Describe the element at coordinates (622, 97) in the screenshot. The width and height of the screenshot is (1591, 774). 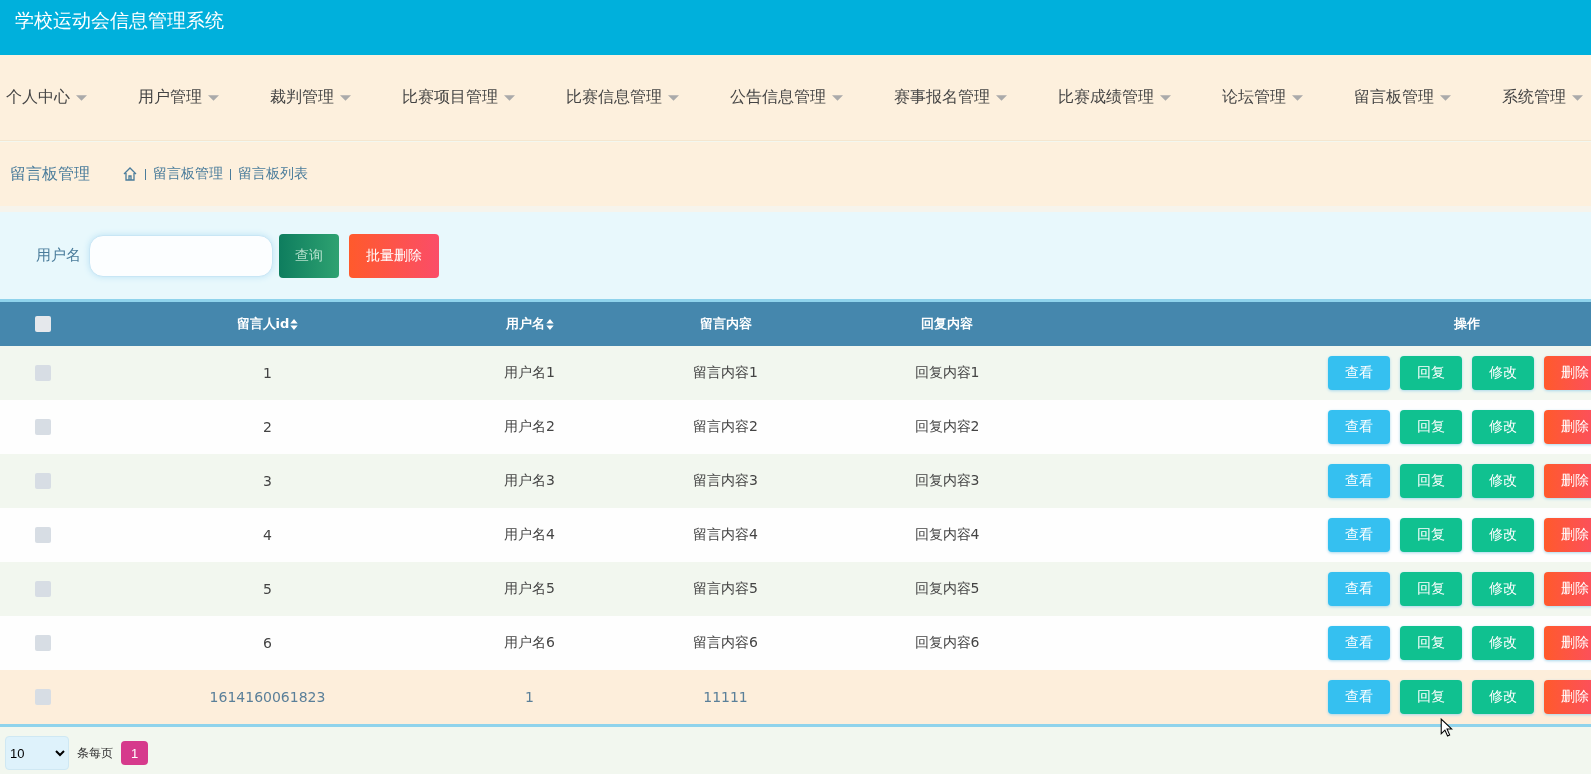
I see `nav-menu: 比赛信息管理` at that location.